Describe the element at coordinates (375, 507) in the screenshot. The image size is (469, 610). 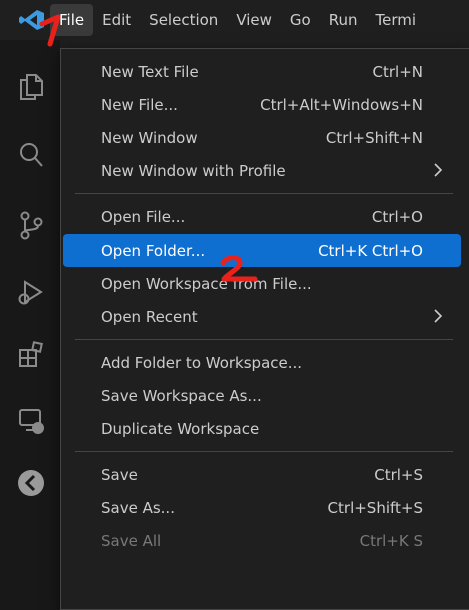
I see `menu-item-shortcut: Ctrl+Shift+S` at that location.